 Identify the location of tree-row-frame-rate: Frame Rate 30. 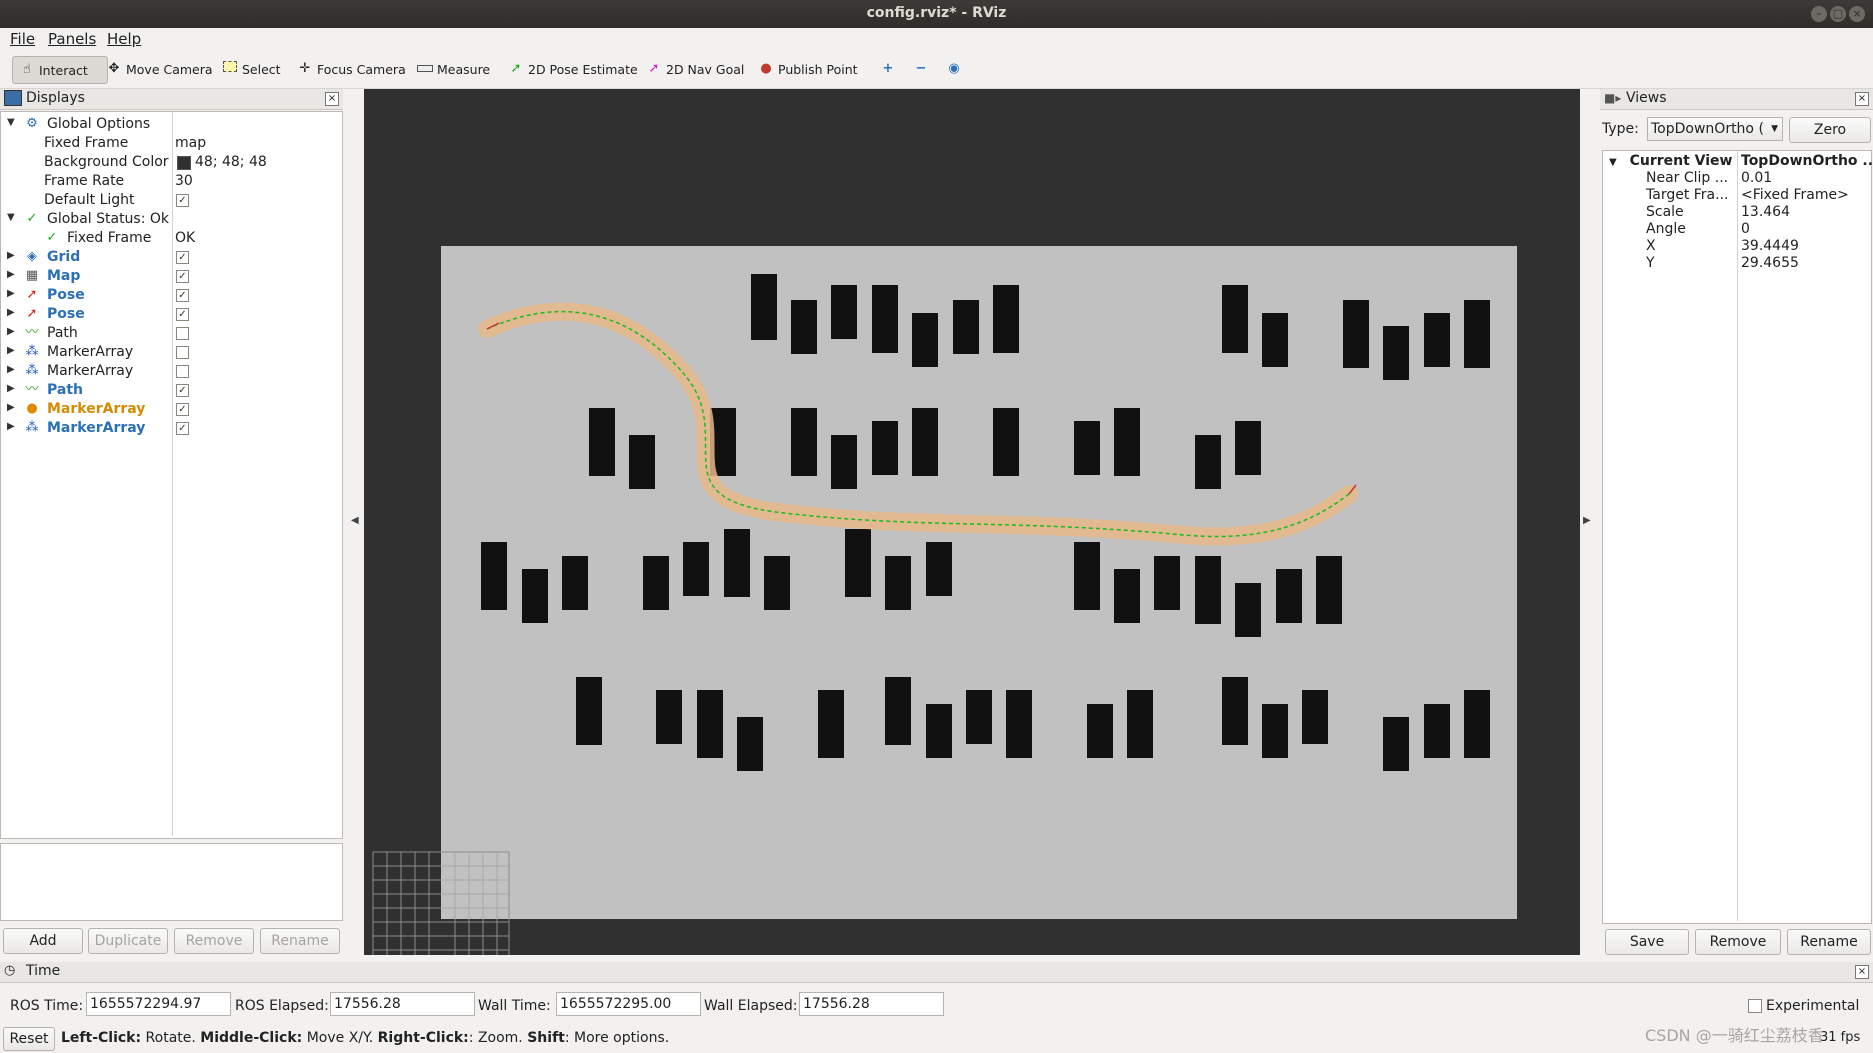
(170, 181).